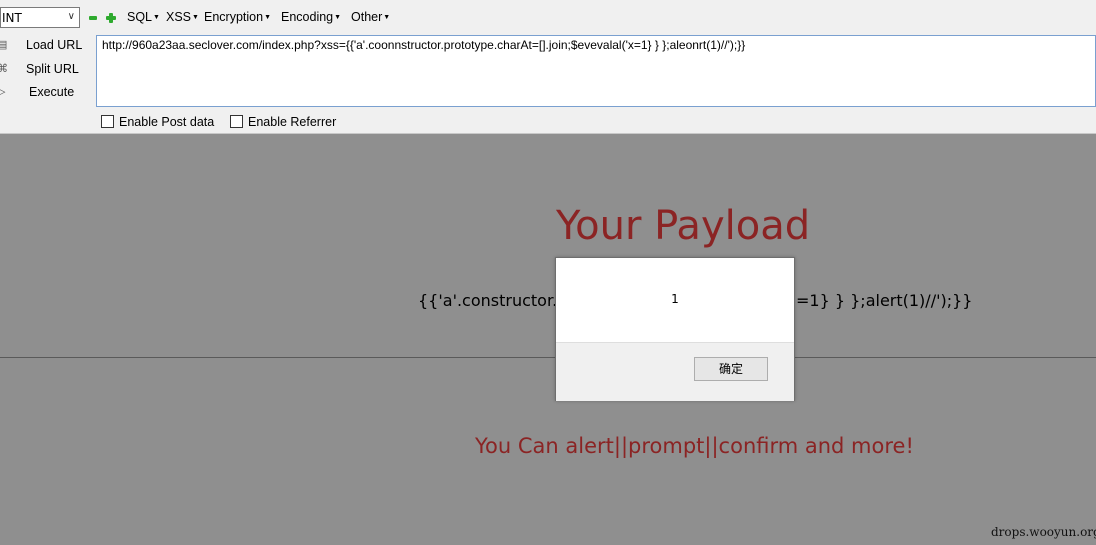  Describe the element at coordinates (4, 45) in the screenshot. I see `load-url-icon: ▤` at that location.